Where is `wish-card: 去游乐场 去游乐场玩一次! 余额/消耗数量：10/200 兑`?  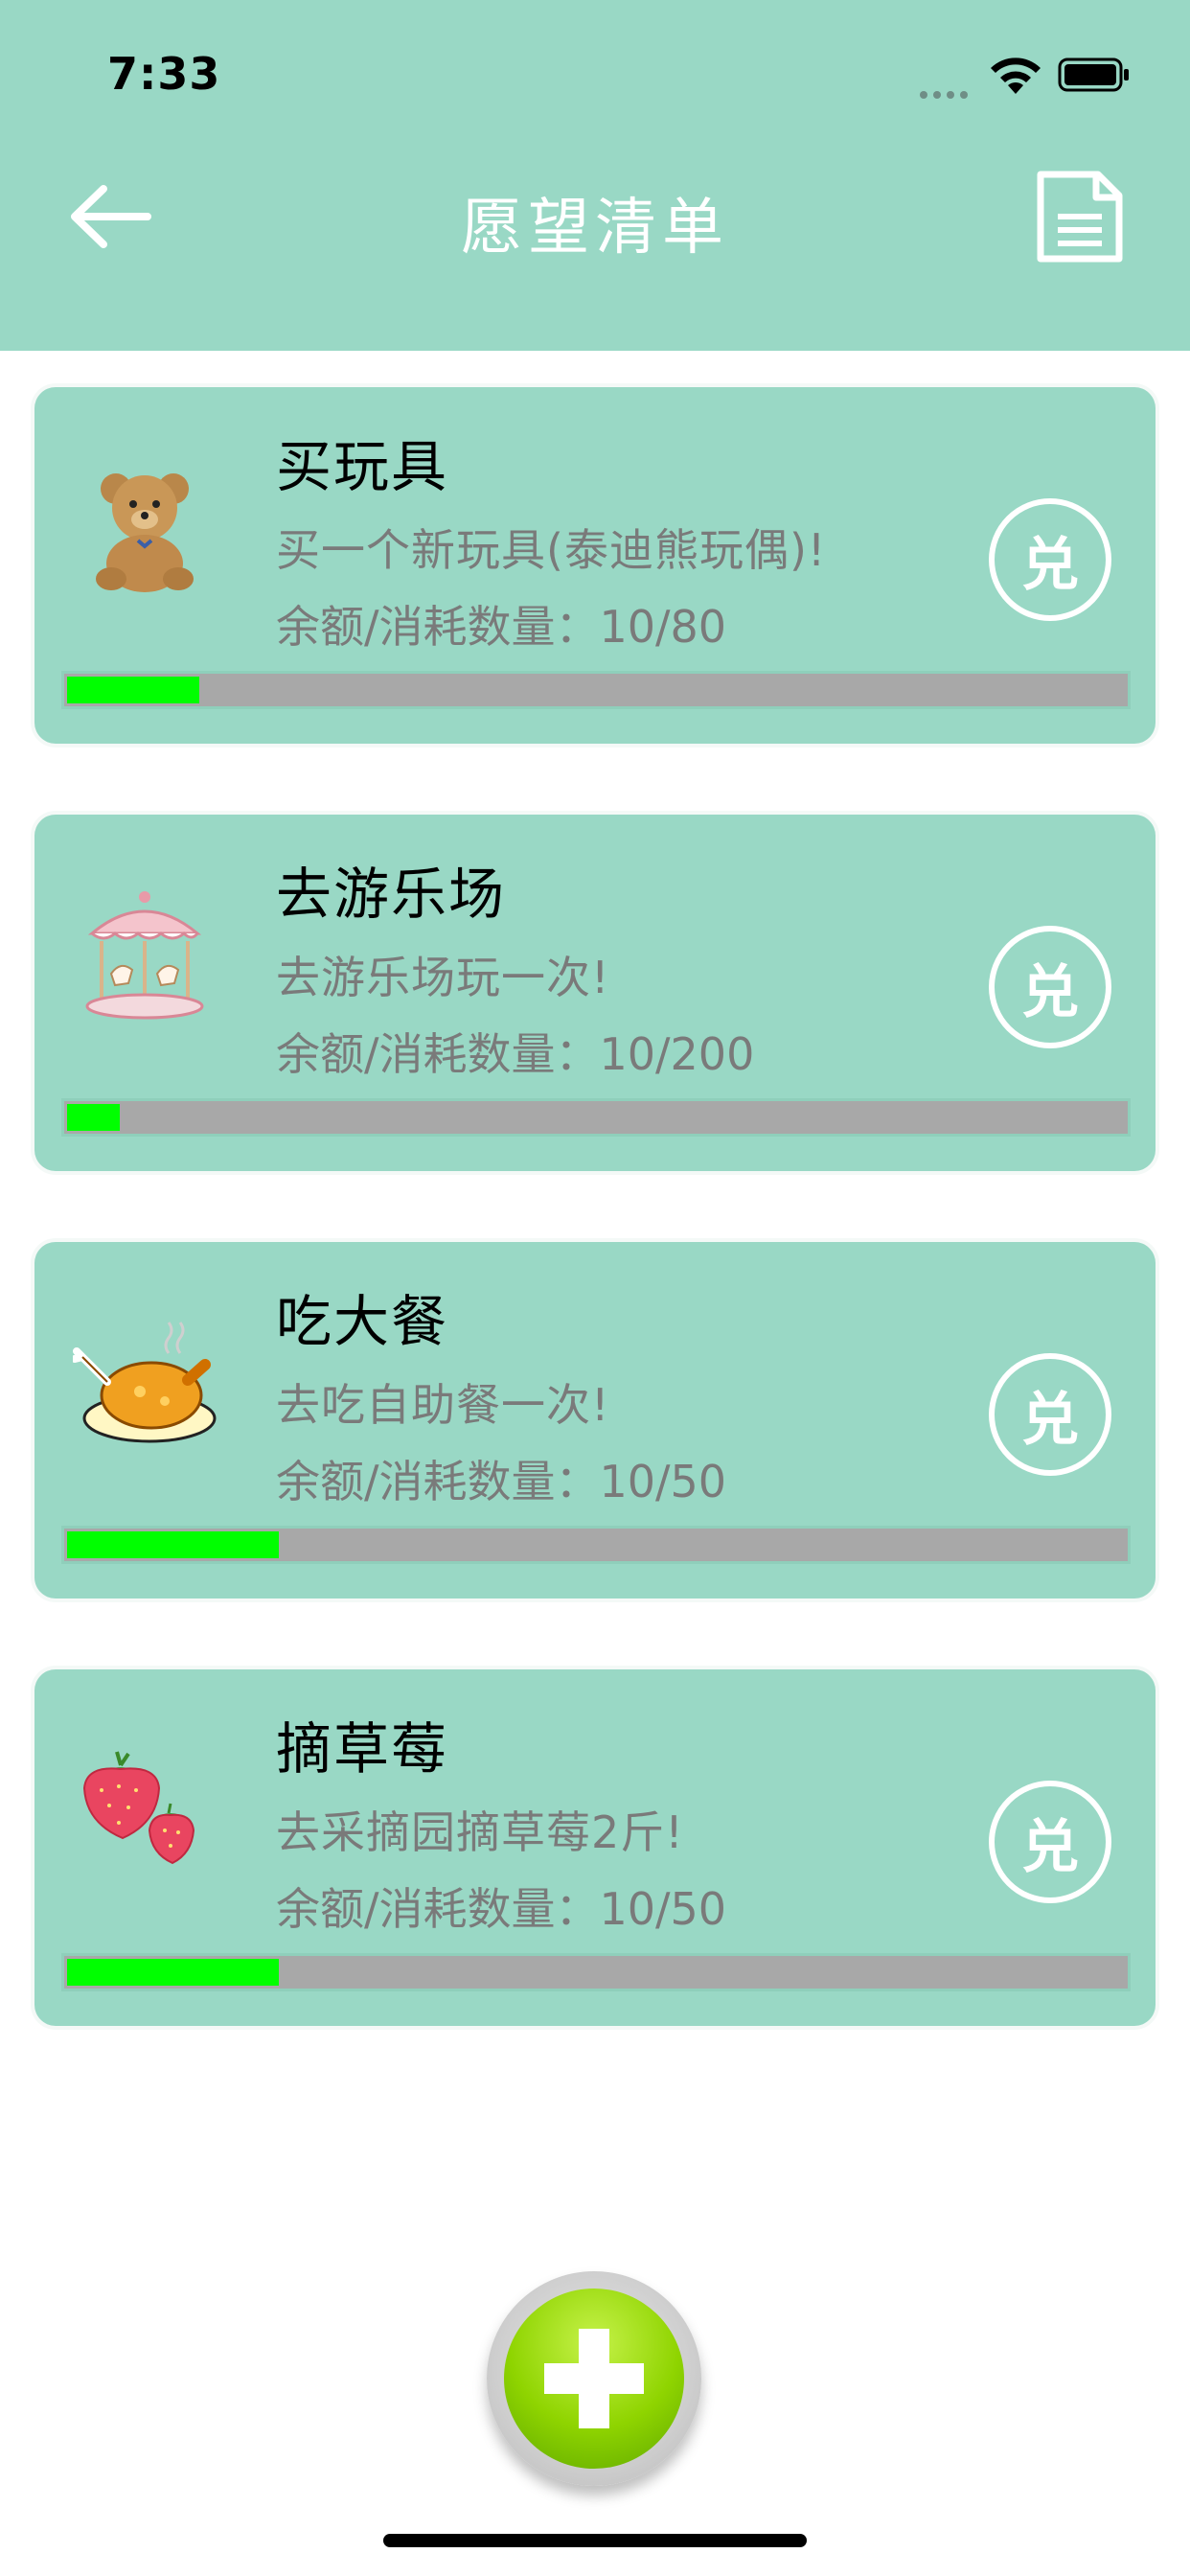
wish-card: 去游乐场 去游乐场玩一次! 余额/消耗数量：10/200 兑 is located at coordinates (595, 993).